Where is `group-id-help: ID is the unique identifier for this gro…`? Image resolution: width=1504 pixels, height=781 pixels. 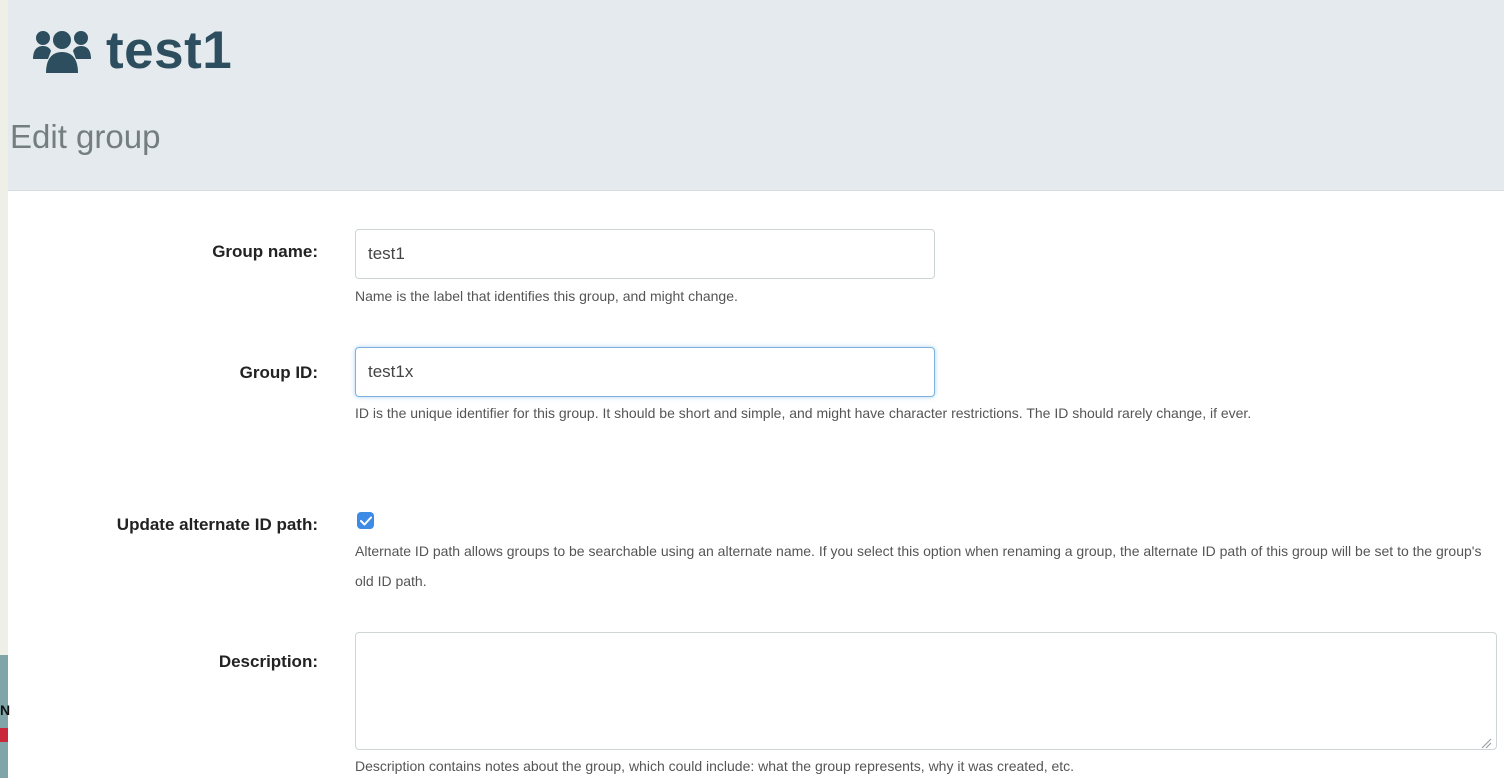
group-id-help: ID is the unique identifier for this gro… is located at coordinates (803, 413).